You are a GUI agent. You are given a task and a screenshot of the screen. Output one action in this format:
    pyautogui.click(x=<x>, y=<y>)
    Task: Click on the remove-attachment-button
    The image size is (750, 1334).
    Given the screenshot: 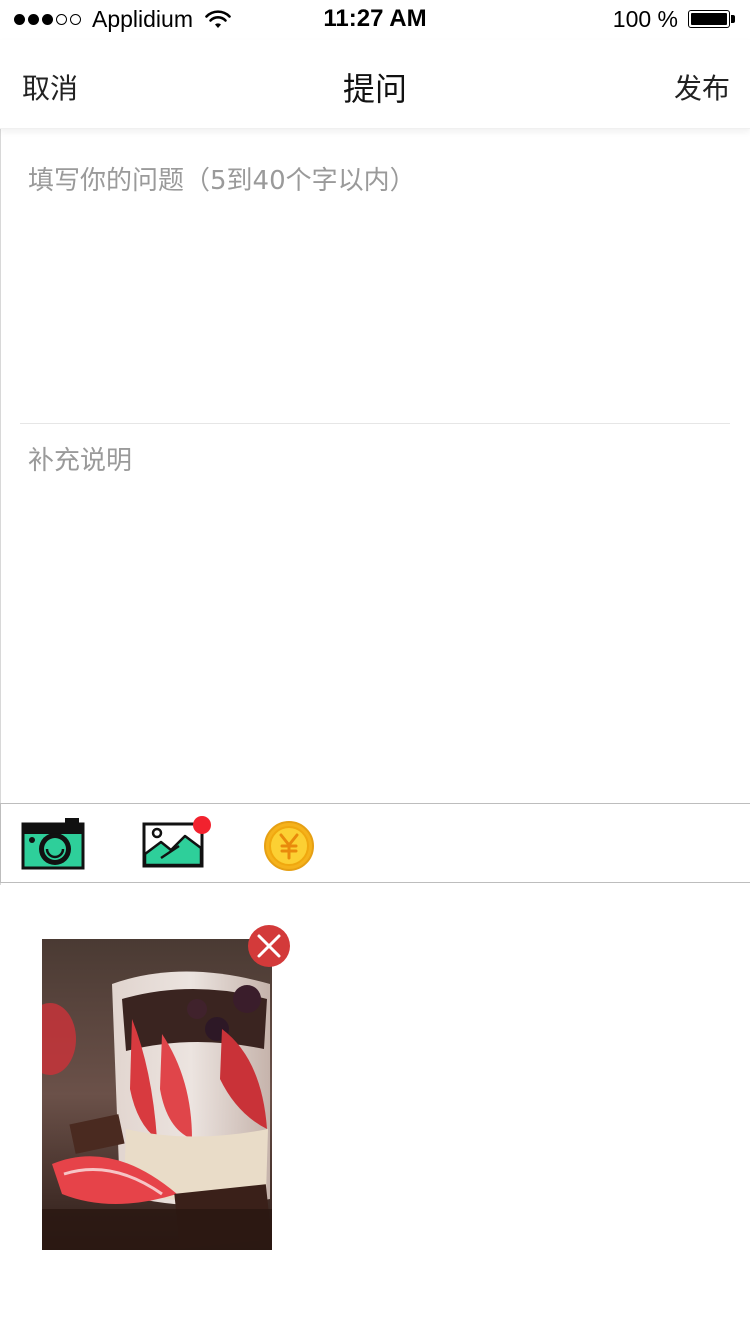 What is the action you would take?
    pyautogui.click(x=269, y=946)
    